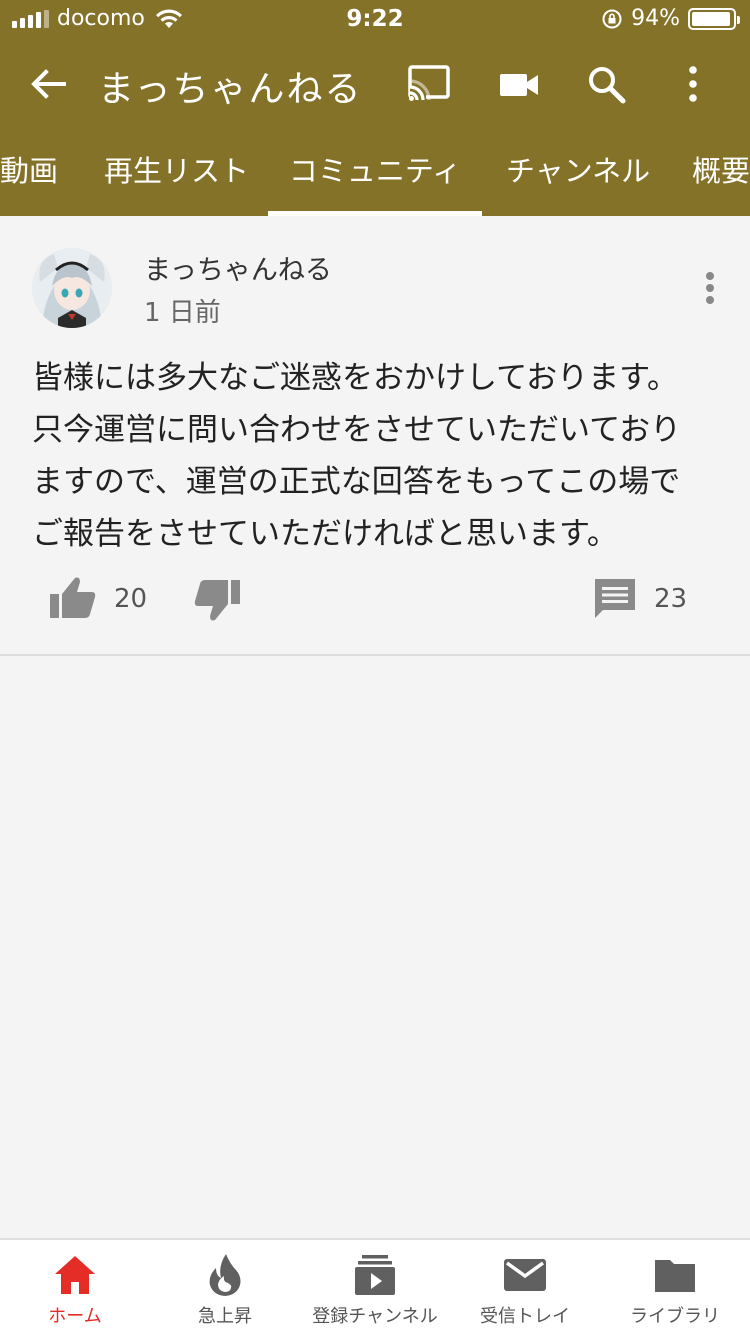 The width and height of the screenshot is (750, 1334). What do you see at coordinates (48, 84) in the screenshot?
I see `back-arrow-icon` at bounding box center [48, 84].